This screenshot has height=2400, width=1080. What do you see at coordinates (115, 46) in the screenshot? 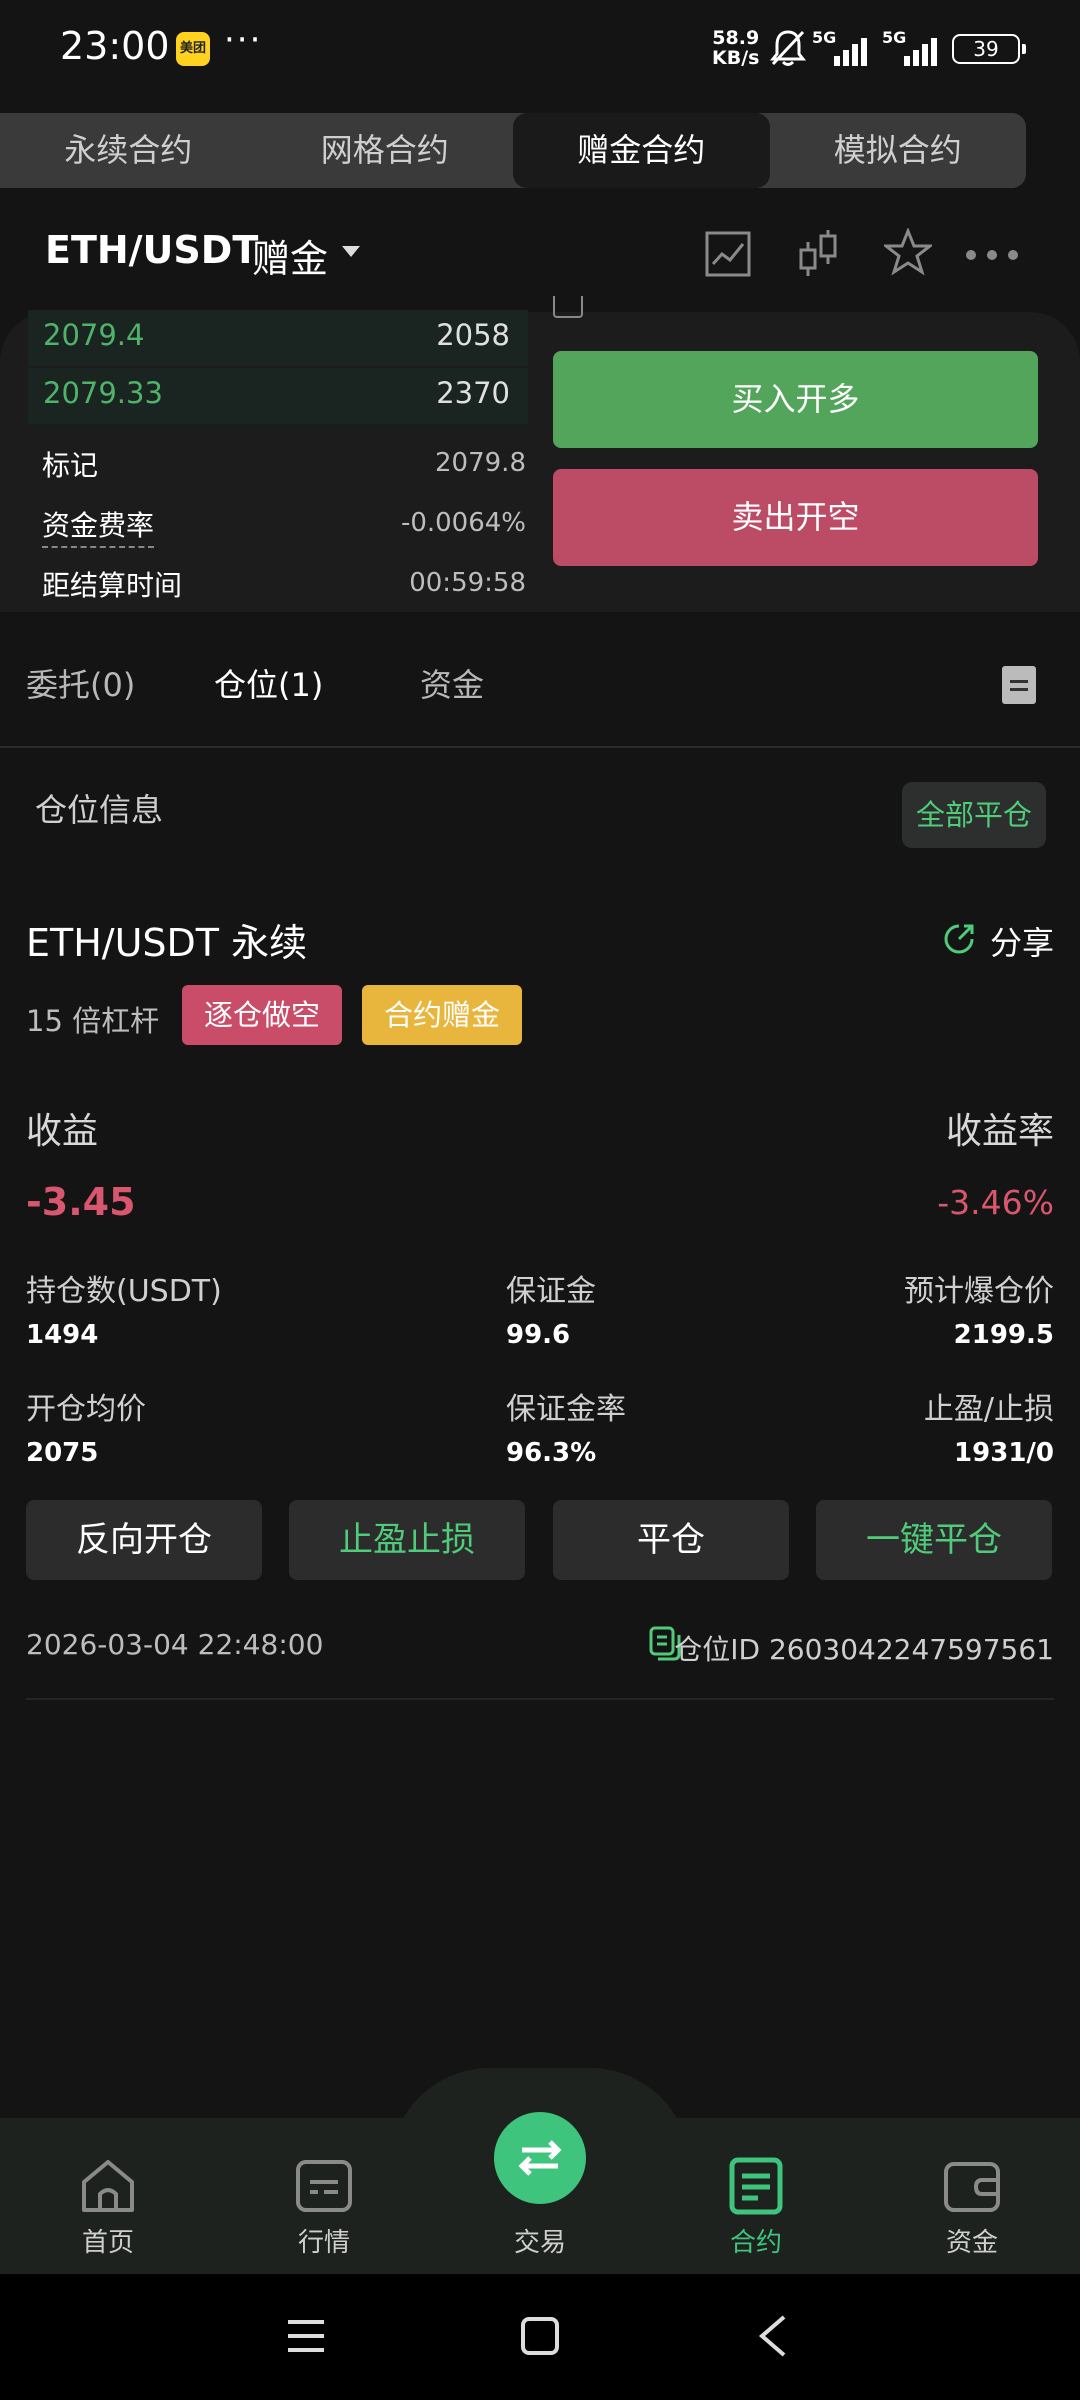
I see `status-time: 23:00` at bounding box center [115, 46].